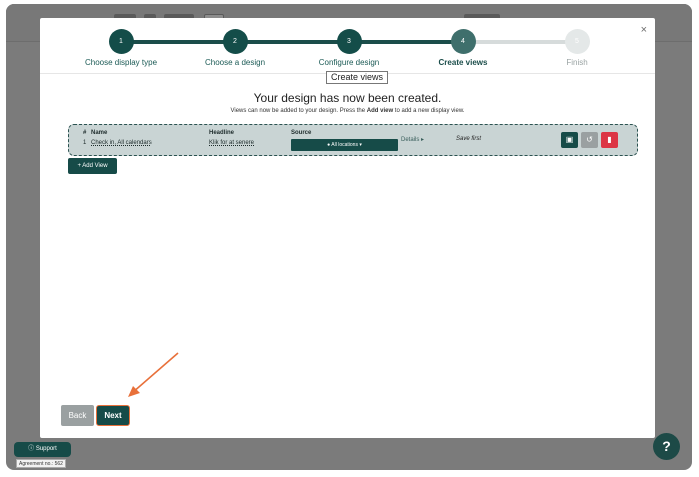 This screenshot has height=477, width=699. Describe the element at coordinates (41, 463) in the screenshot. I see `agreement-number: Agreement no.: 562` at that location.